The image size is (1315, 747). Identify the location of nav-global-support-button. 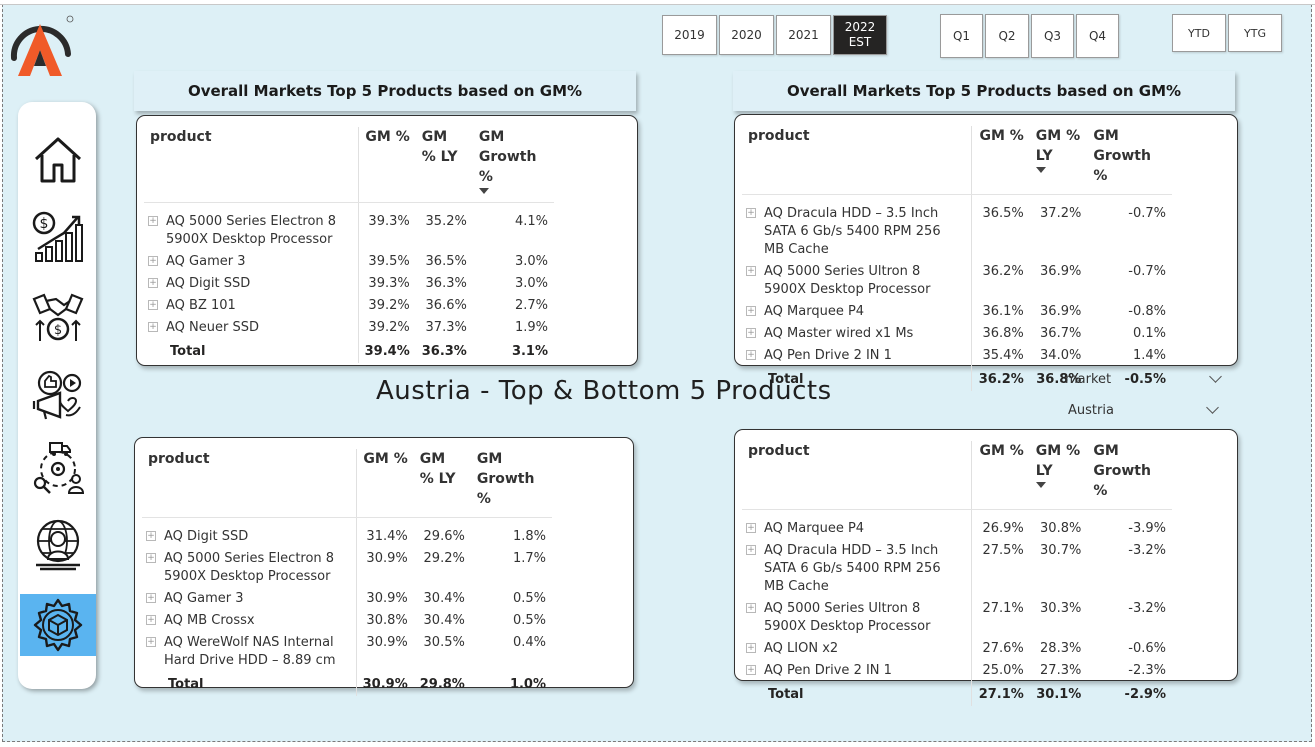
(58, 543).